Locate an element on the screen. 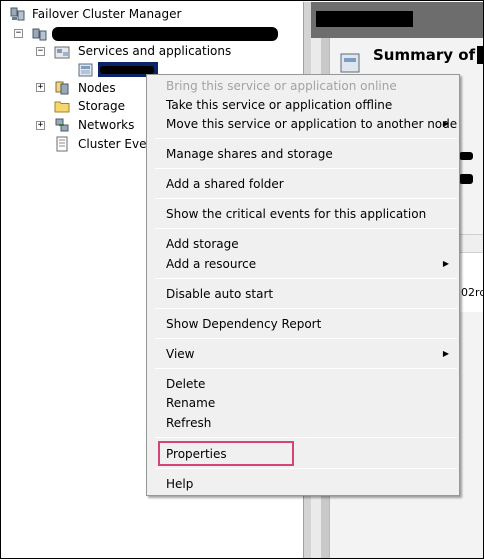 This screenshot has height=559, width=484. menu-item-label: Rename is located at coordinates (191, 403).